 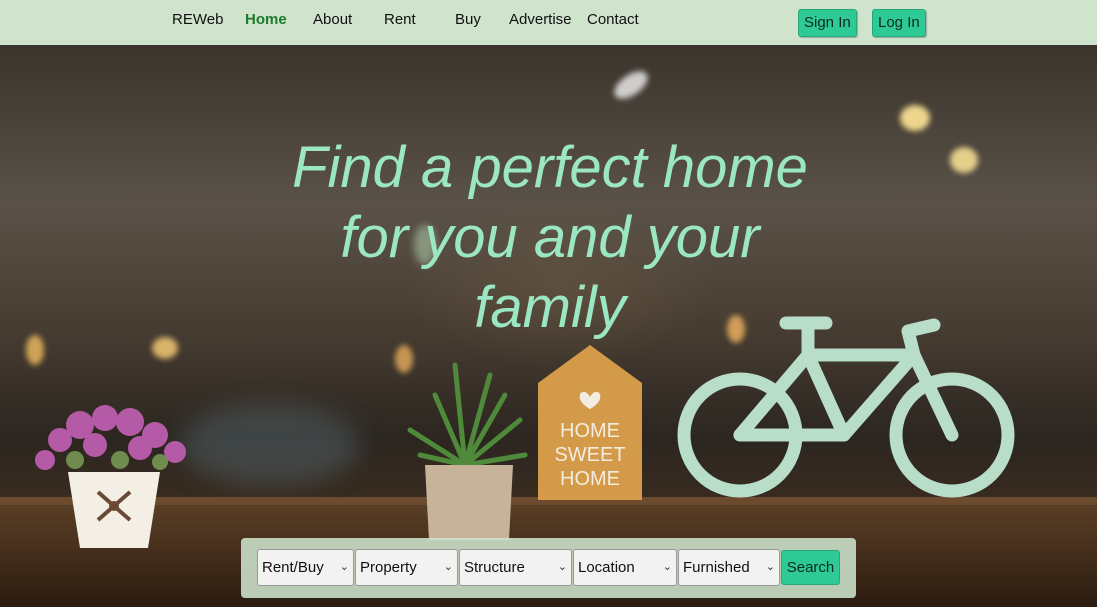 What do you see at coordinates (400, 19) in the screenshot?
I see `nav-rent-link: Rent` at bounding box center [400, 19].